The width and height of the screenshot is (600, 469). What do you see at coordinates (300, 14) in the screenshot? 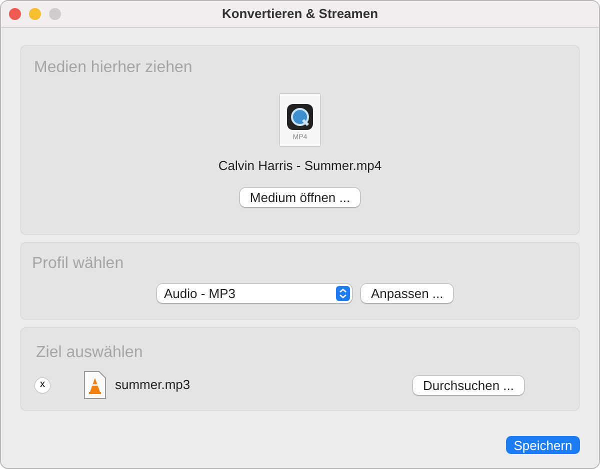
I see `window-title: Konvertieren & Streamen` at bounding box center [300, 14].